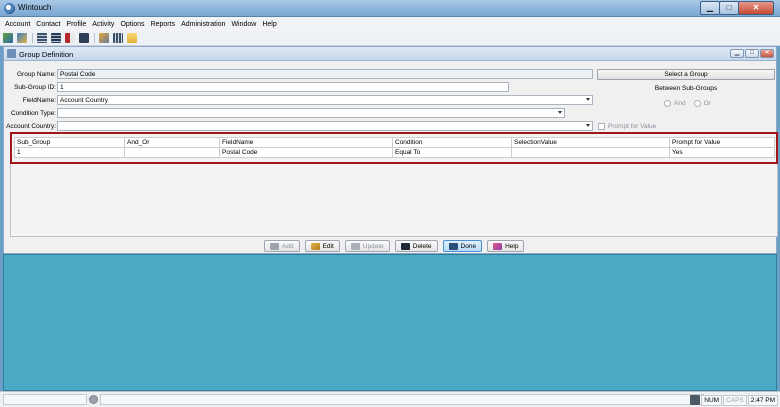  Describe the element at coordinates (325, 74) in the screenshot. I see `group-name-field: Postal Code` at that location.